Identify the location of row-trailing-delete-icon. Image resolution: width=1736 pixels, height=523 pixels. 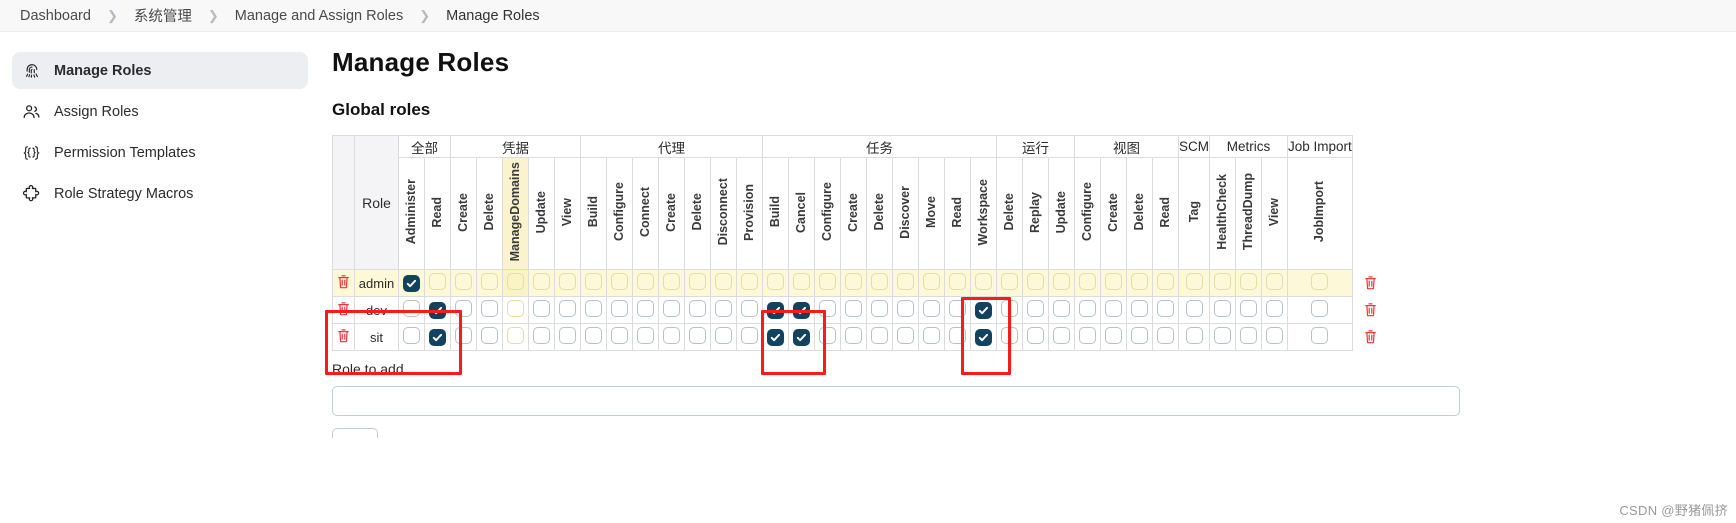
(1370, 309).